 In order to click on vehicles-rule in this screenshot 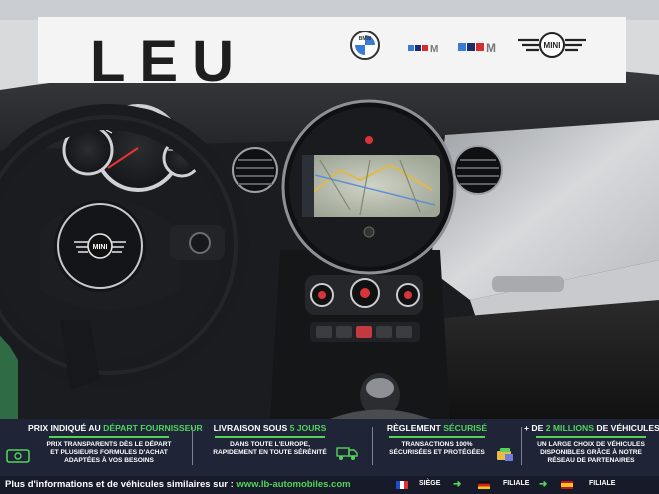, I will do `click(591, 437)`.